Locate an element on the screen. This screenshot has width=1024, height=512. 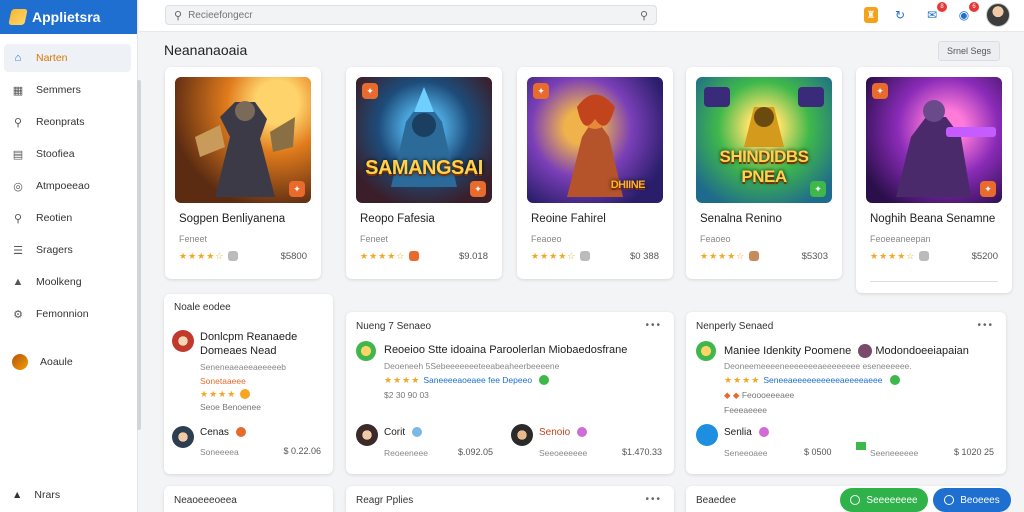
app-title: Applietsra is located at coordinates (66, 17).